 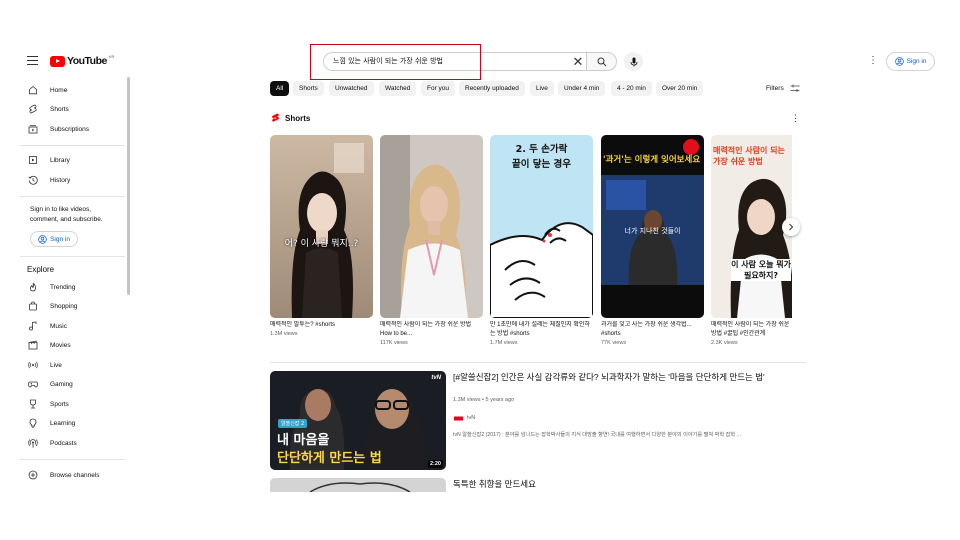 I want to click on sidebar-item-history: History, so click(x=48, y=180).